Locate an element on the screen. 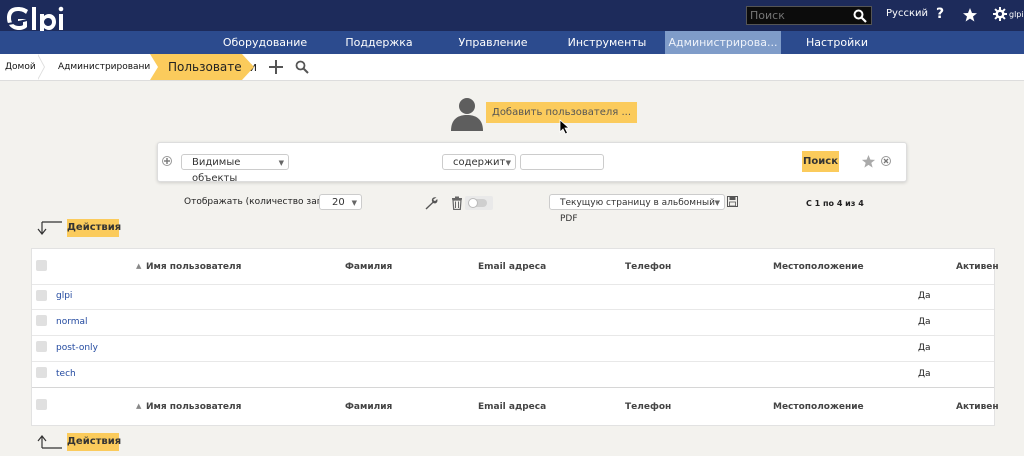 The height and width of the screenshot is (456, 1024). search-operator-value: содержит is located at coordinates (479, 162).